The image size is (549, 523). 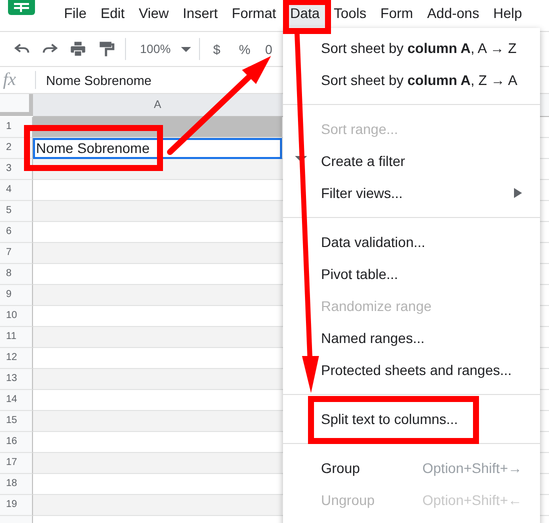 I want to click on row-number: 12, so click(x=16, y=358).